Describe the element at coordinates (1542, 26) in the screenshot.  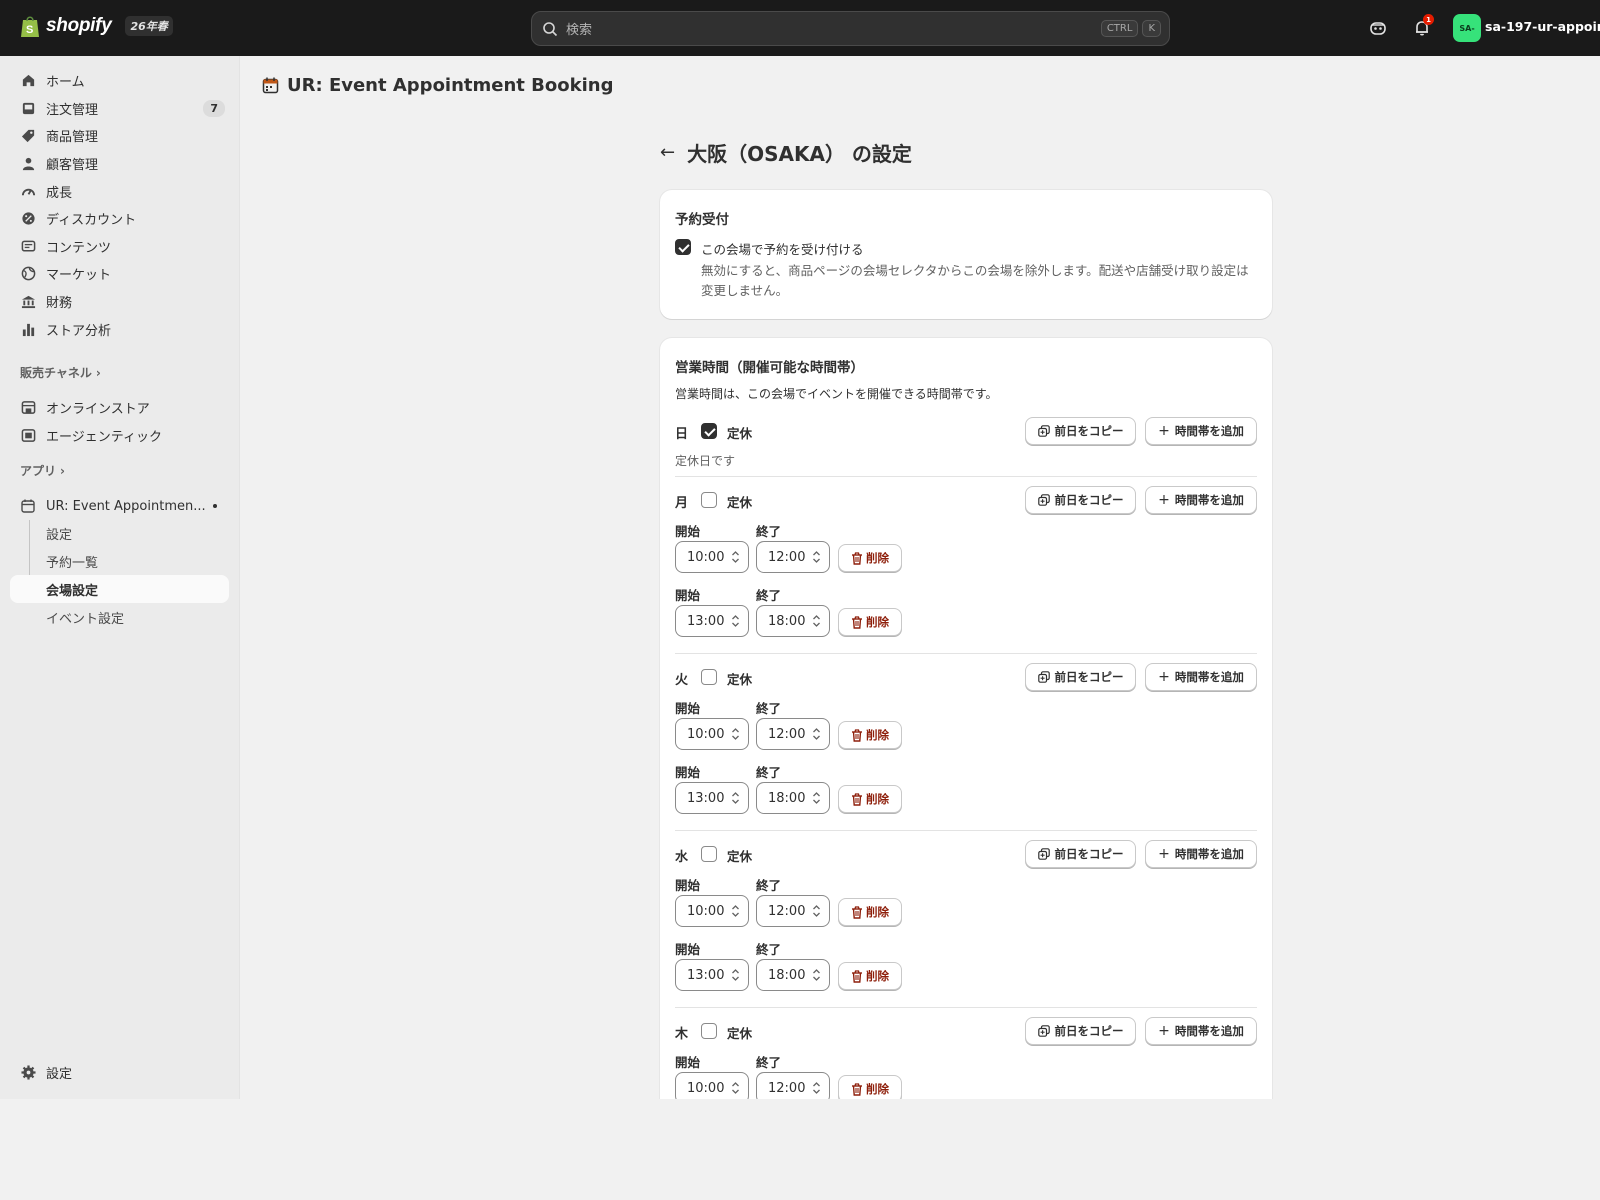
I see `store-name: sa-197-ur-appointm` at that location.